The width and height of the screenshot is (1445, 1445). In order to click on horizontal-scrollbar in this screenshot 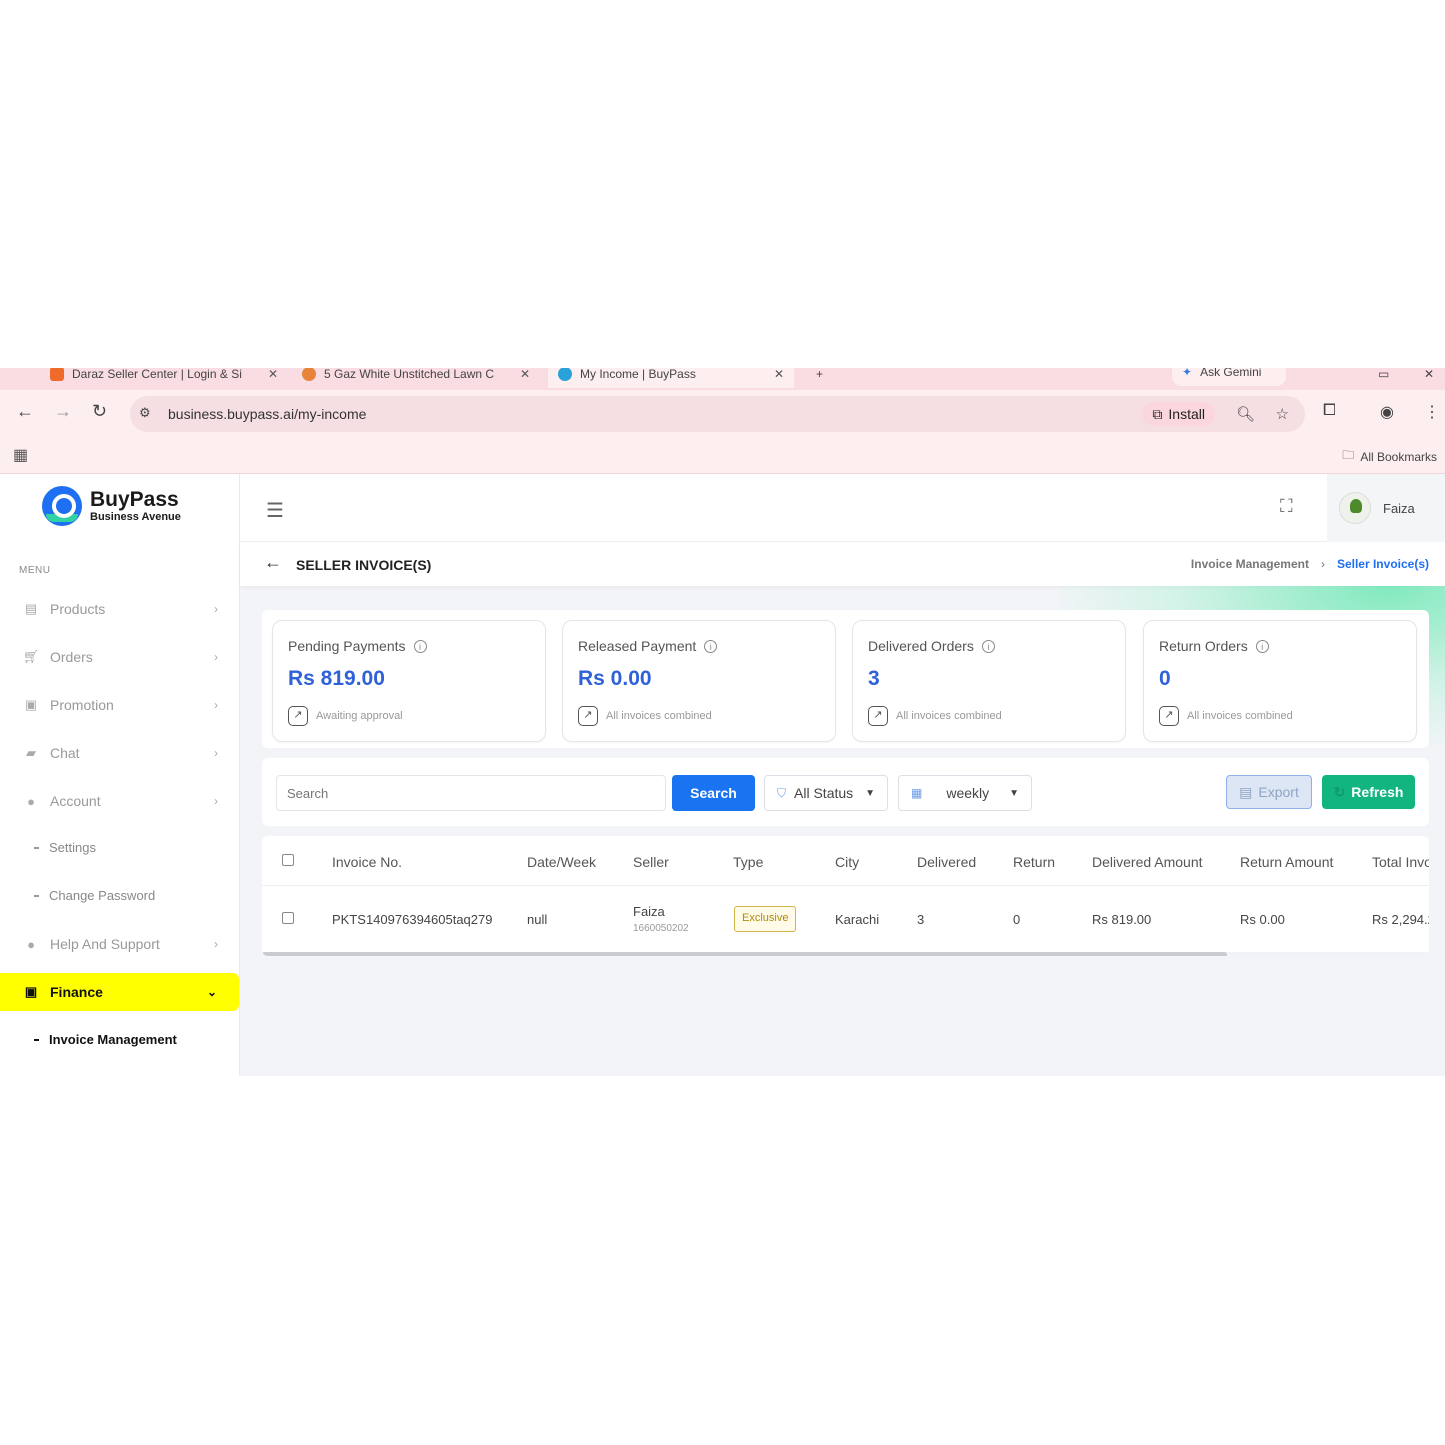, I will do `click(845, 954)`.